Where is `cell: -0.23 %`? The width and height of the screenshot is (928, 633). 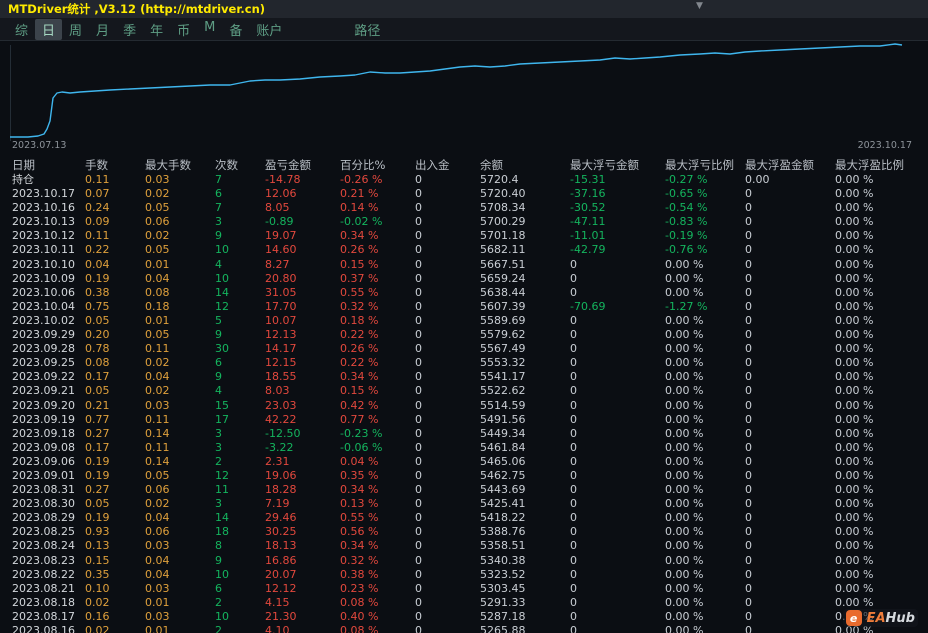 cell: -0.23 % is located at coordinates (361, 433).